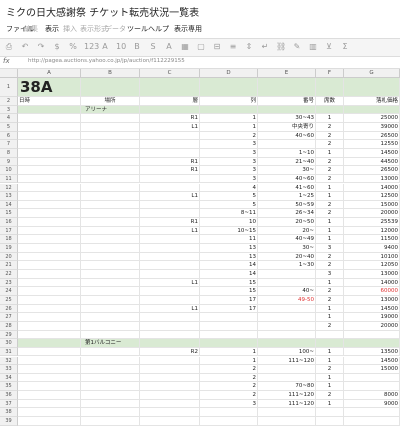  What do you see at coordinates (49, 413) in the screenshot?
I see `cell-A38` at bounding box center [49, 413].